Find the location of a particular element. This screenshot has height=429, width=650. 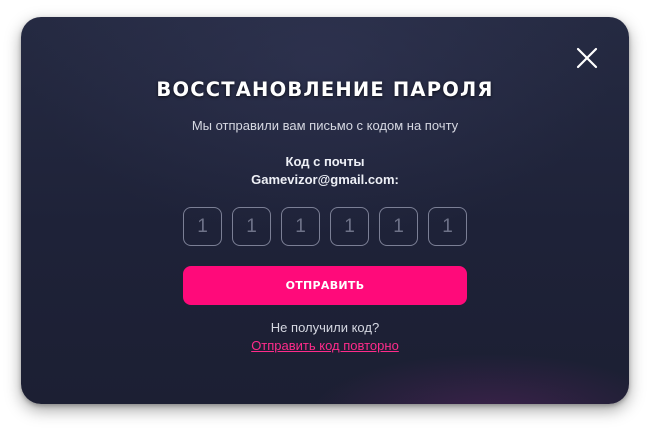

close-icon is located at coordinates (587, 58).